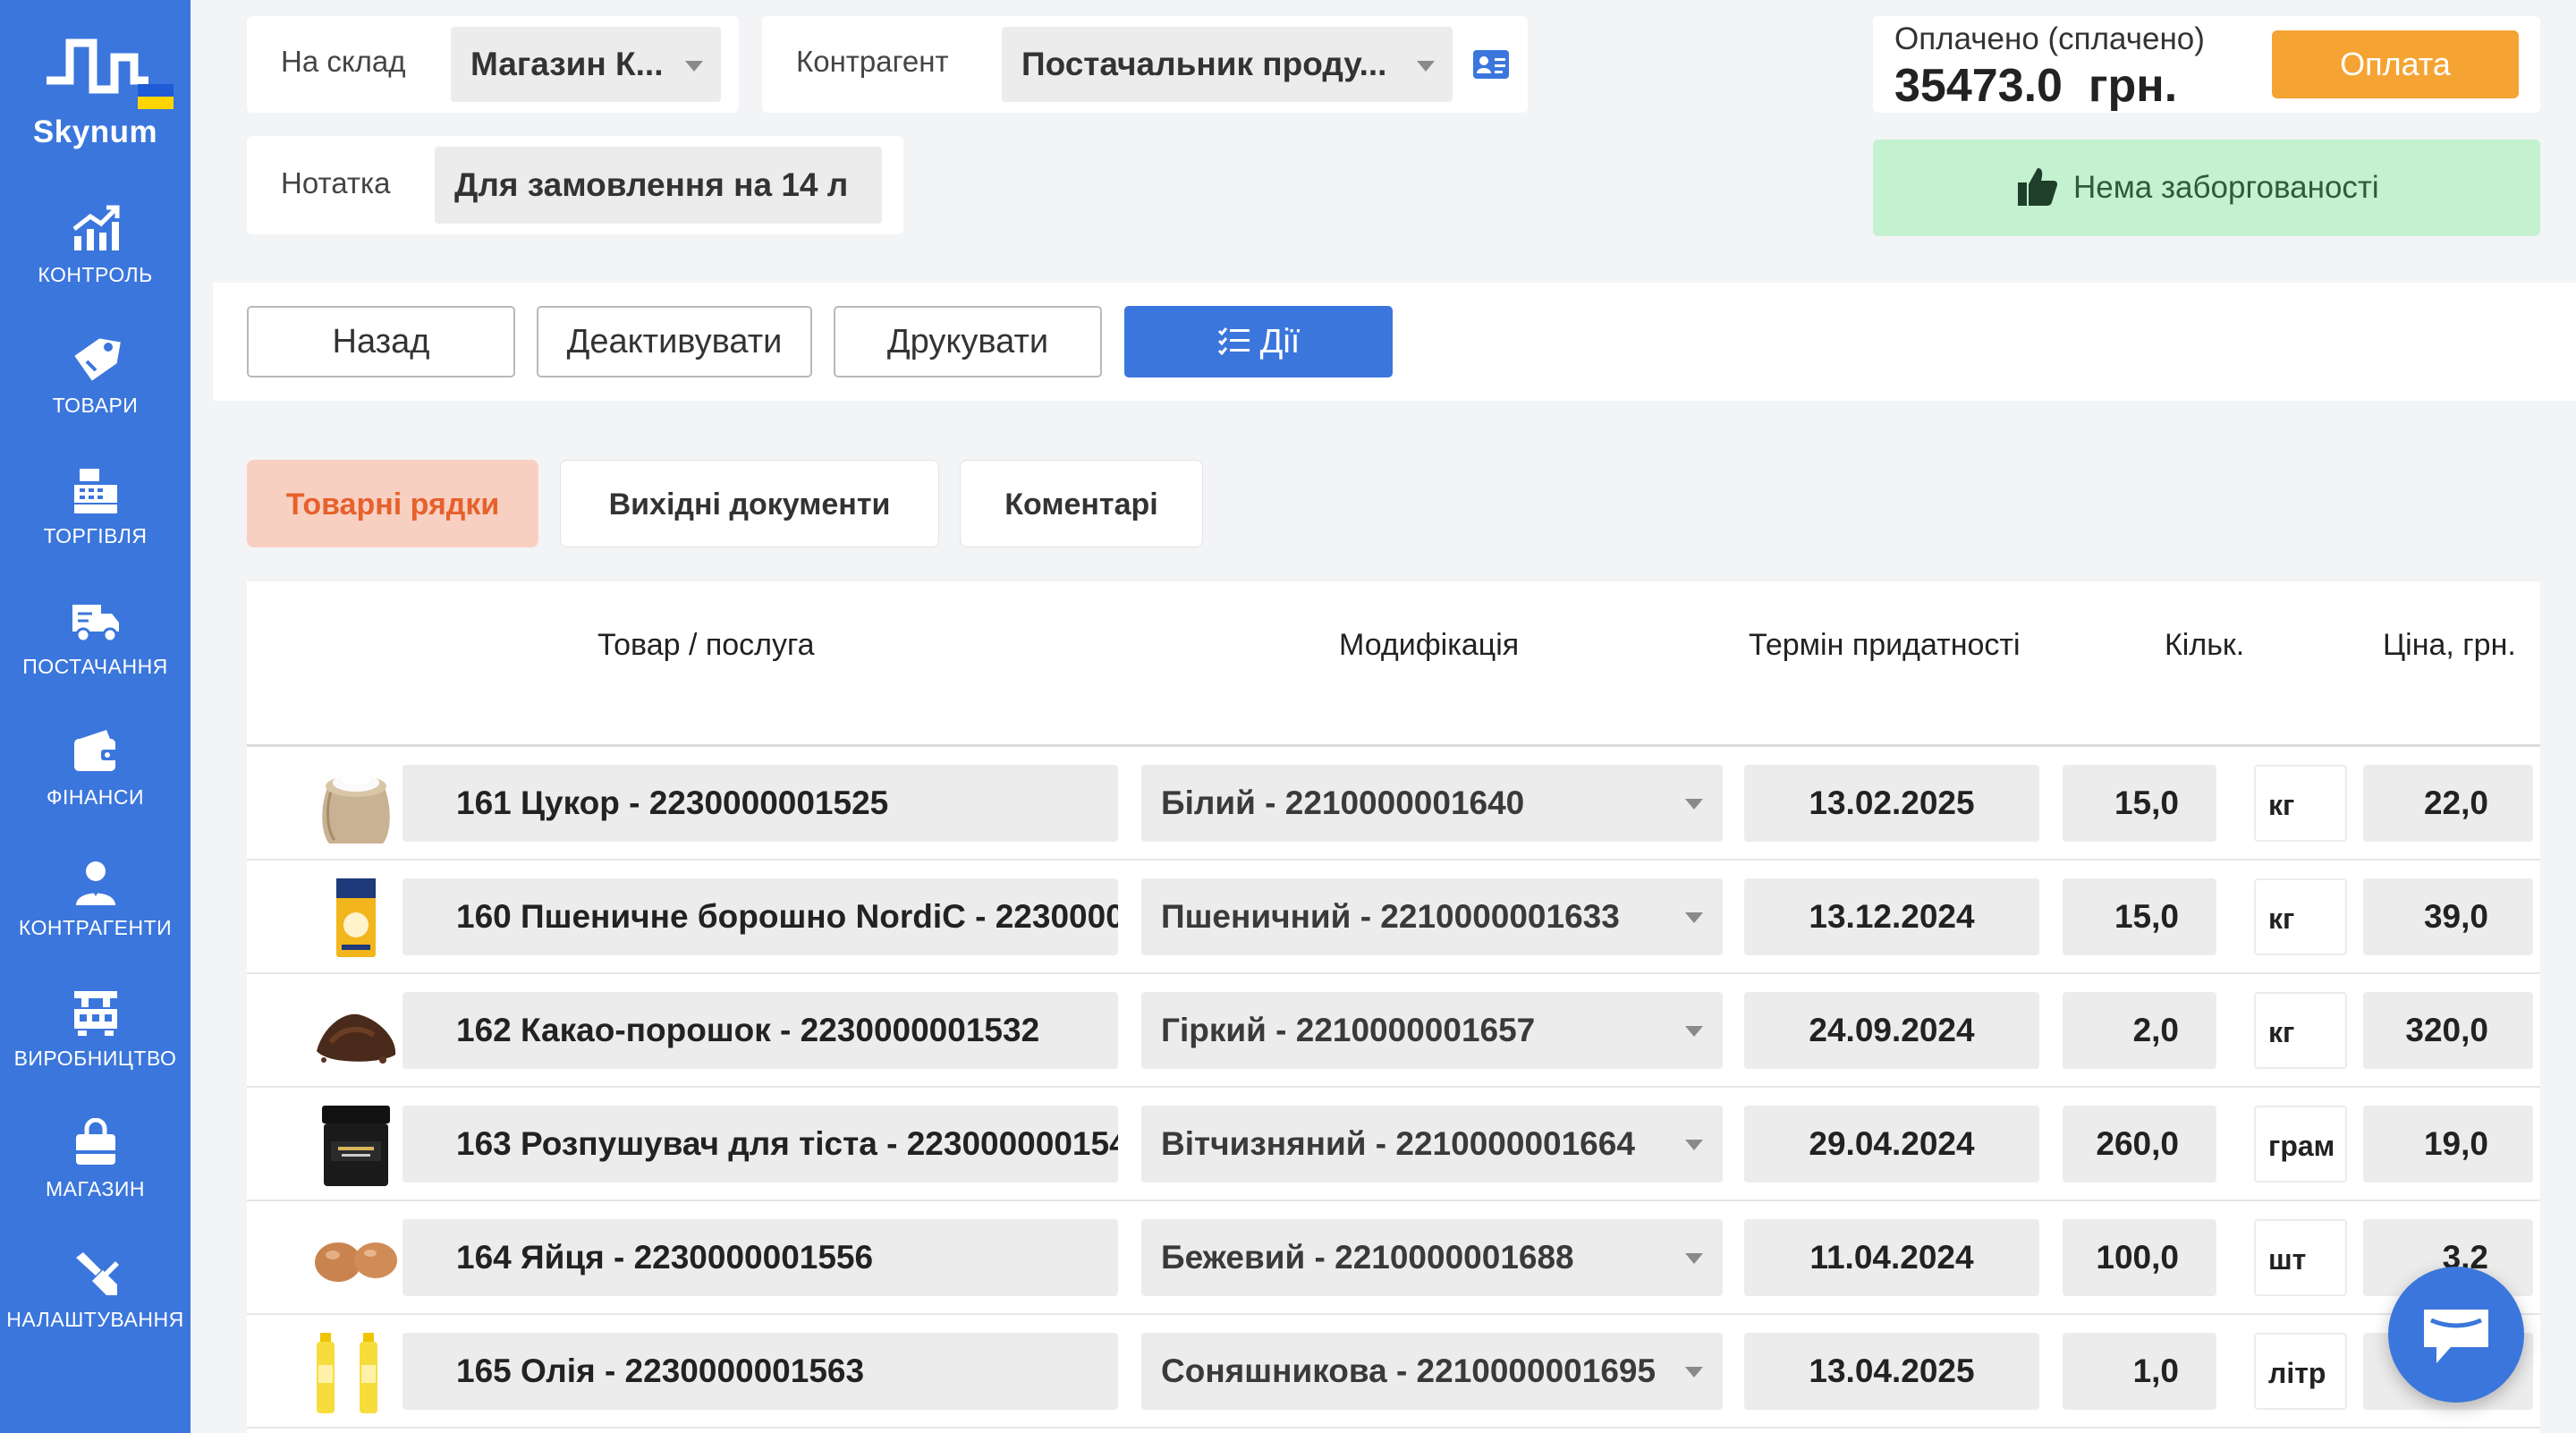 This screenshot has width=2576, height=1433. What do you see at coordinates (1891, 1030) in the screenshot?
I see `expiry-date: 24.09.2024` at bounding box center [1891, 1030].